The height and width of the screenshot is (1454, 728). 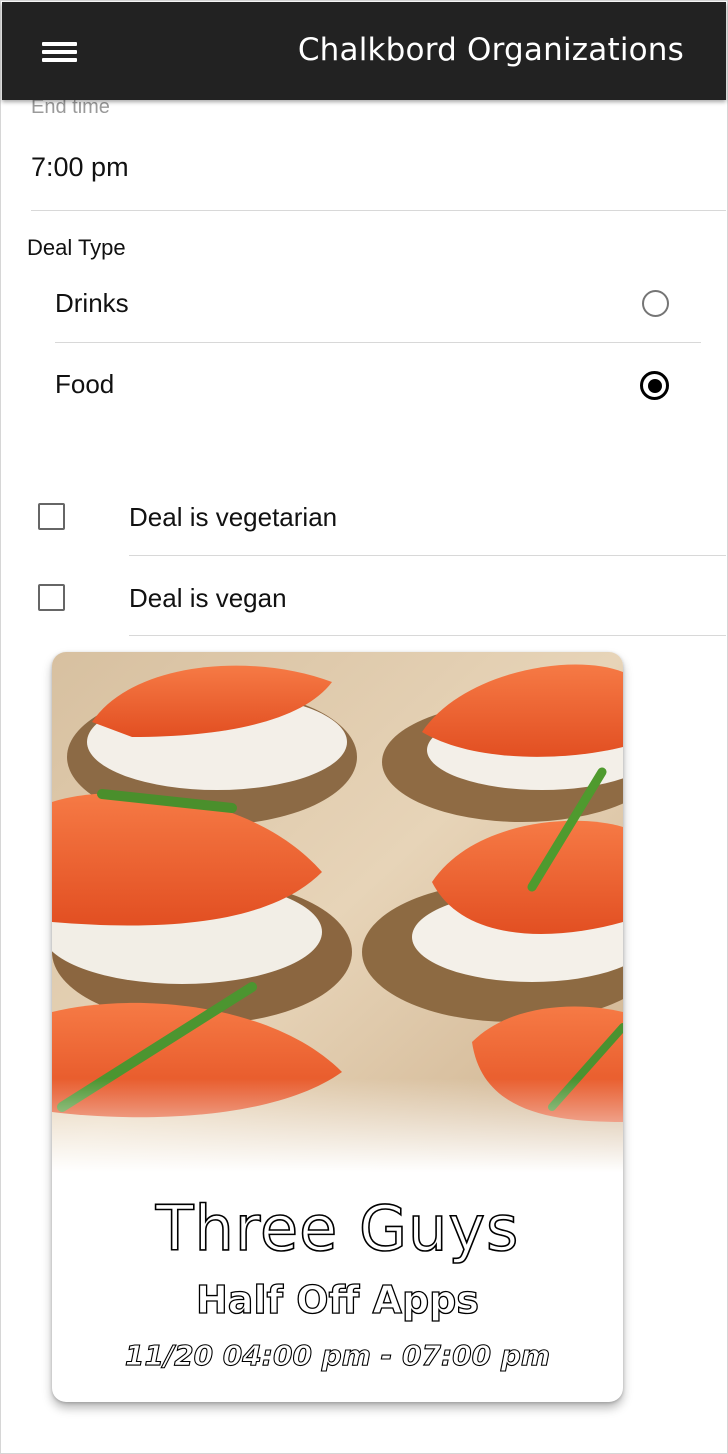 What do you see at coordinates (59, 52) in the screenshot?
I see `hamburger-menu-icon` at bounding box center [59, 52].